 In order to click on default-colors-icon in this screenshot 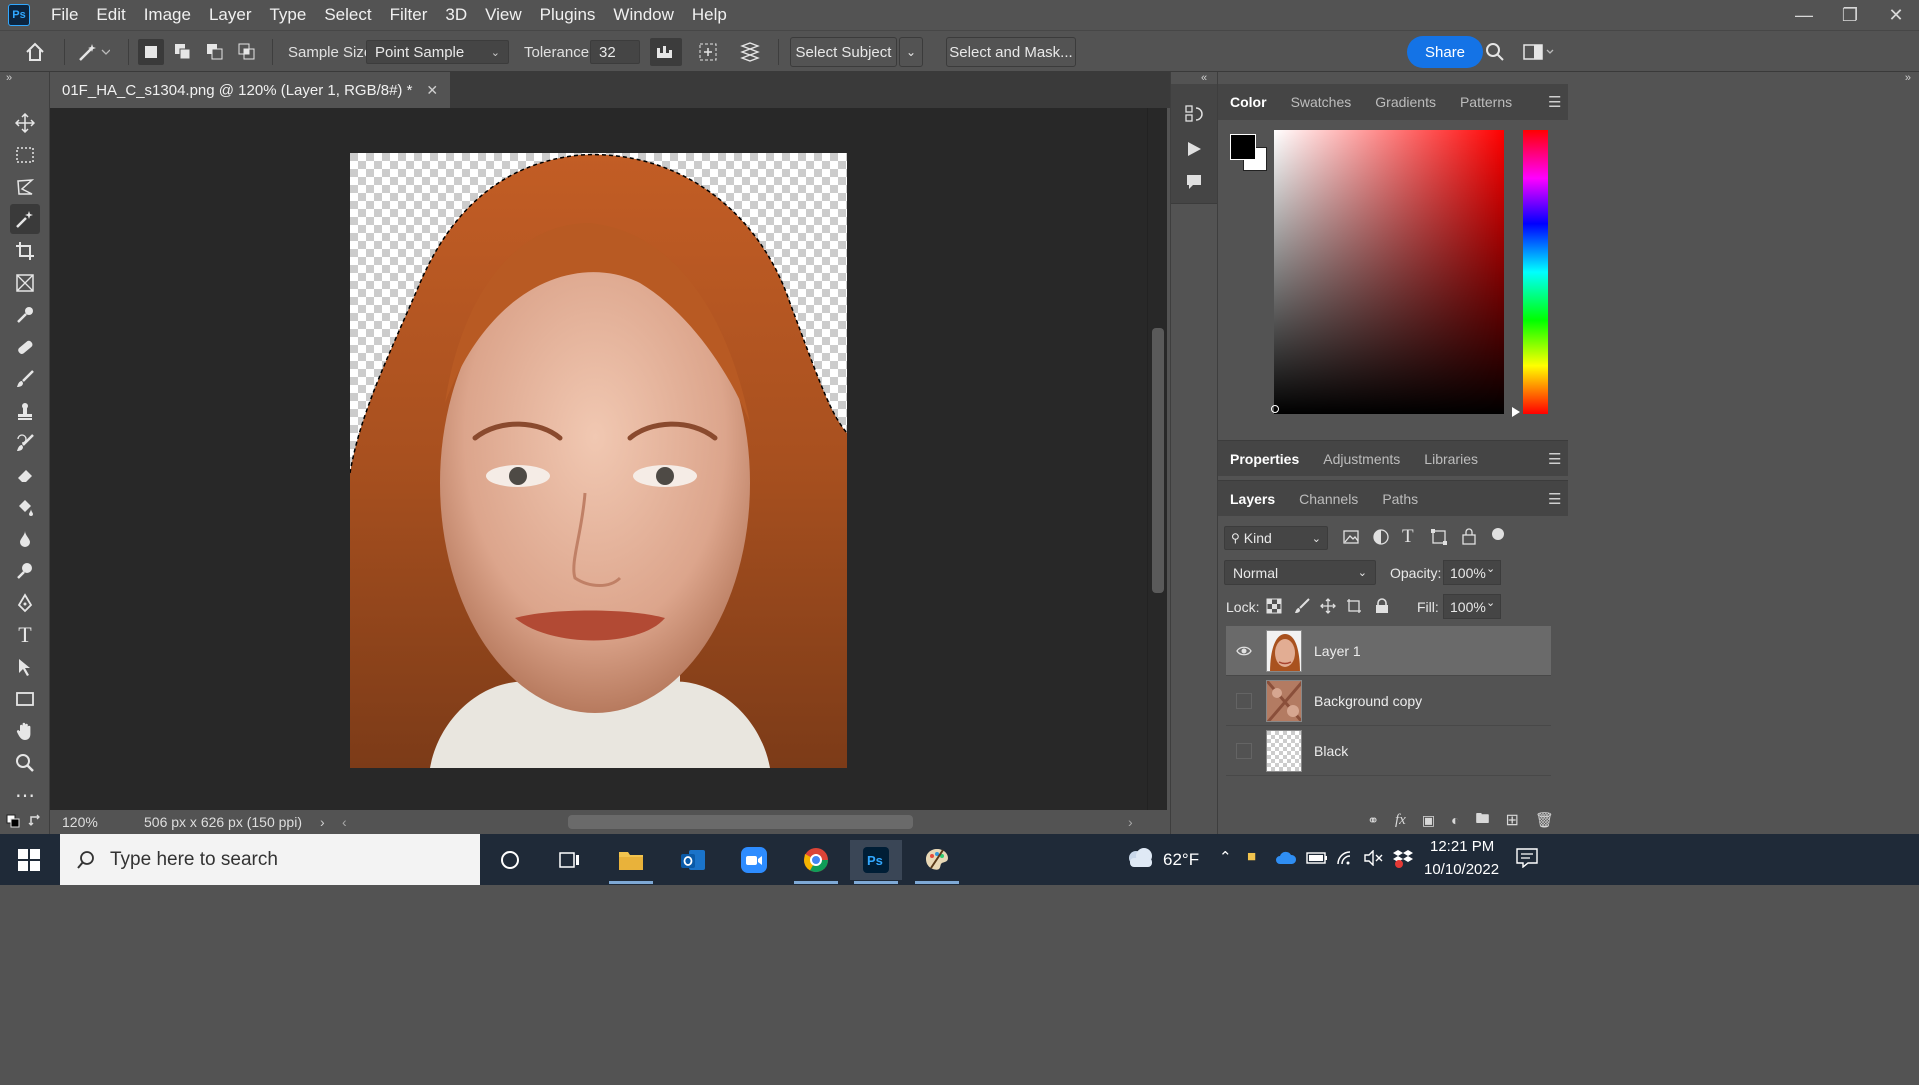, I will do `click(13, 822)`.